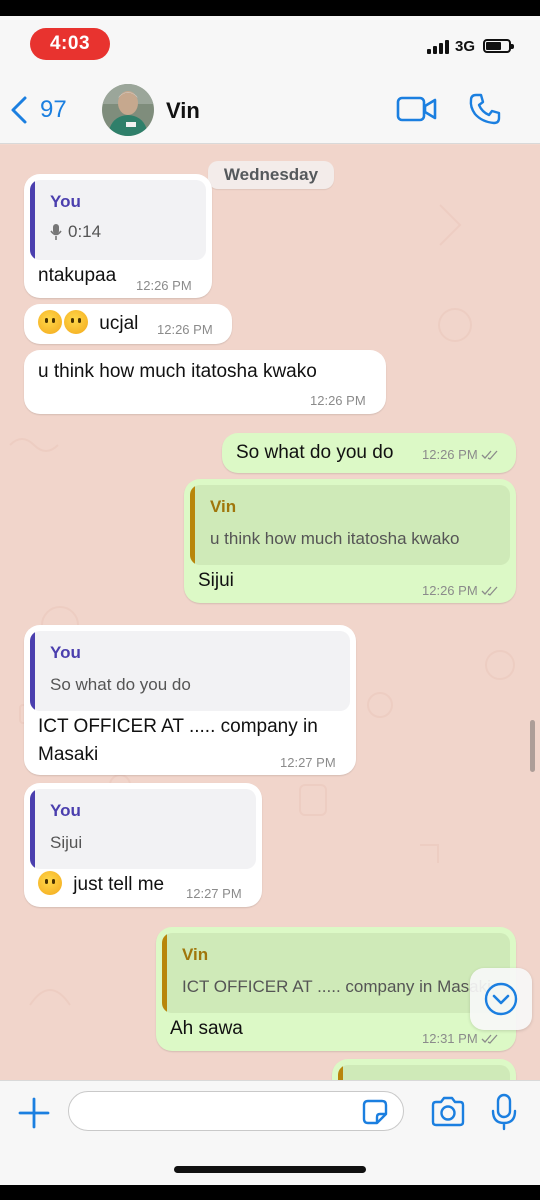 This screenshot has width=540, height=1200. Describe the element at coordinates (120, 684) in the screenshot. I see `quote-text: So what do you do` at that location.